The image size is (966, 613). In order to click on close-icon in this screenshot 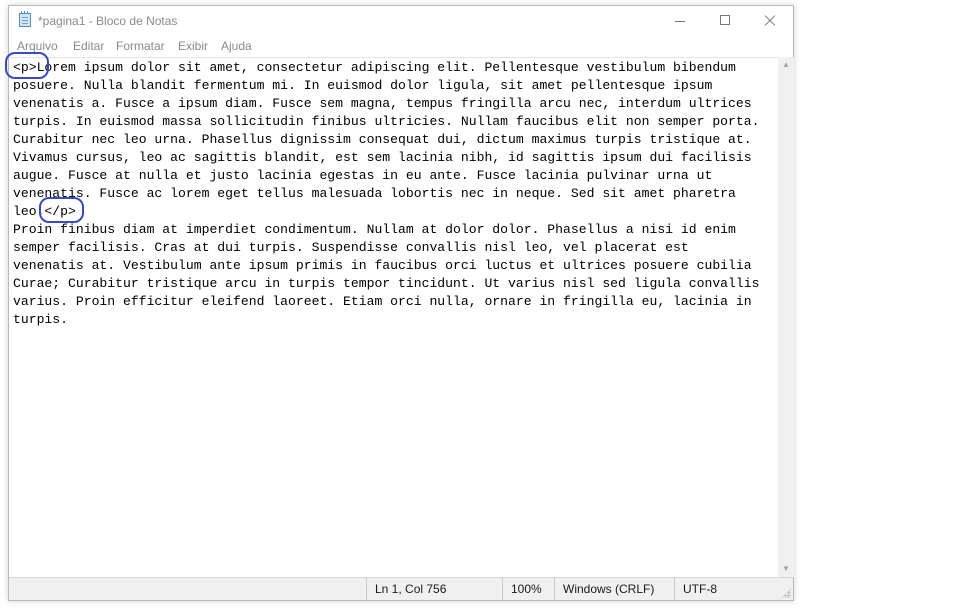, I will do `click(770, 21)`.